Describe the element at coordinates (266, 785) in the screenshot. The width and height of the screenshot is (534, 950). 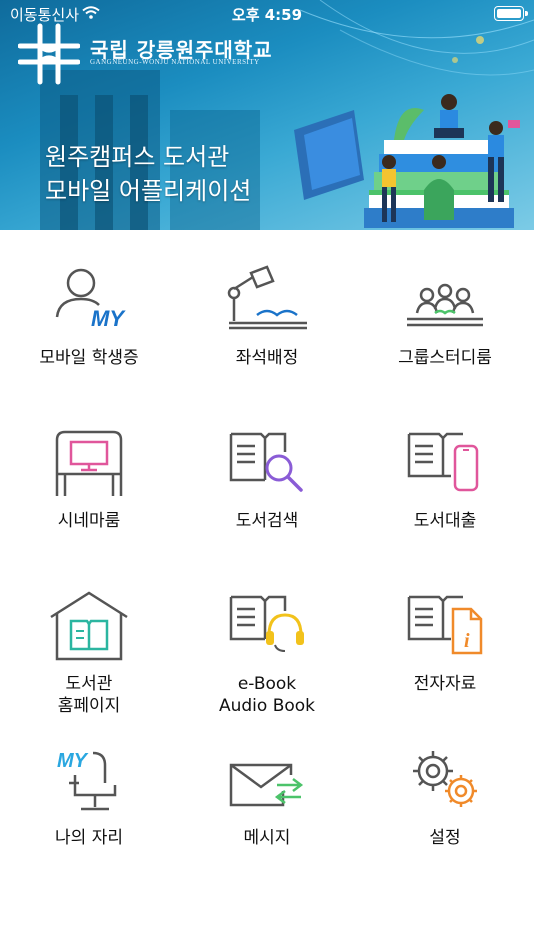
I see `envelope-icon` at that location.